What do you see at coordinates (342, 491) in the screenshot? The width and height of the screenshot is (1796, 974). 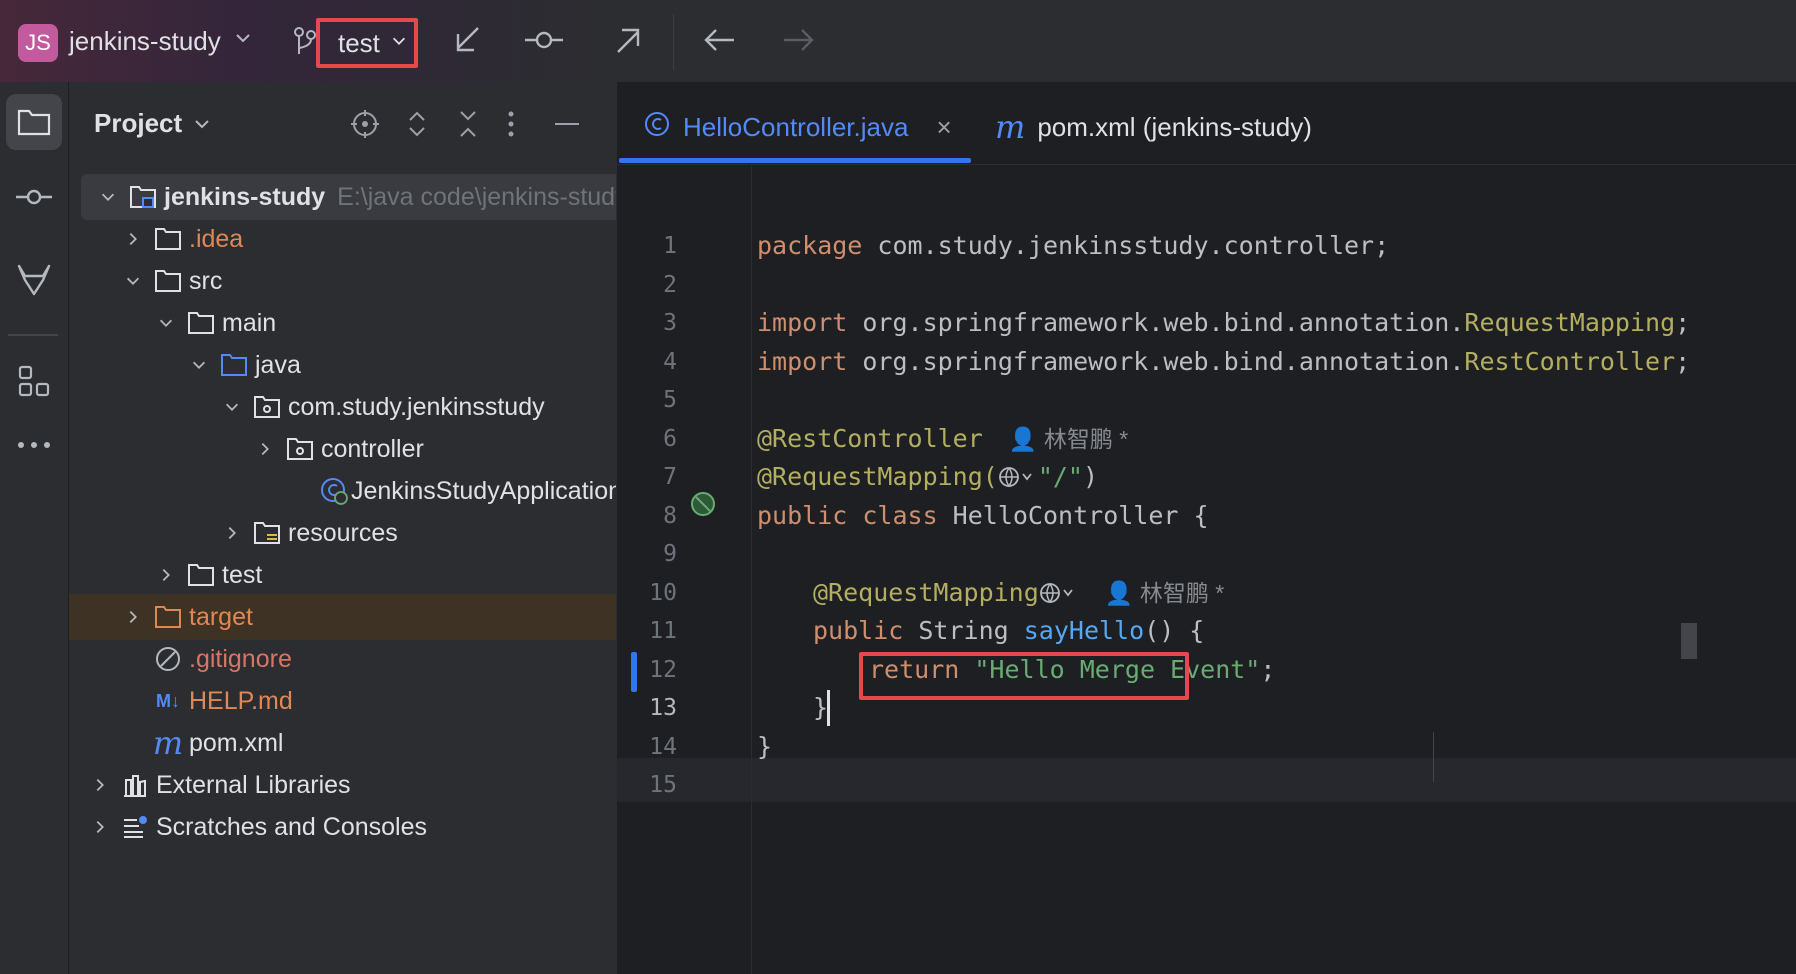 I see `tree-item-application-class: JenkinsStudyApplication` at bounding box center [342, 491].